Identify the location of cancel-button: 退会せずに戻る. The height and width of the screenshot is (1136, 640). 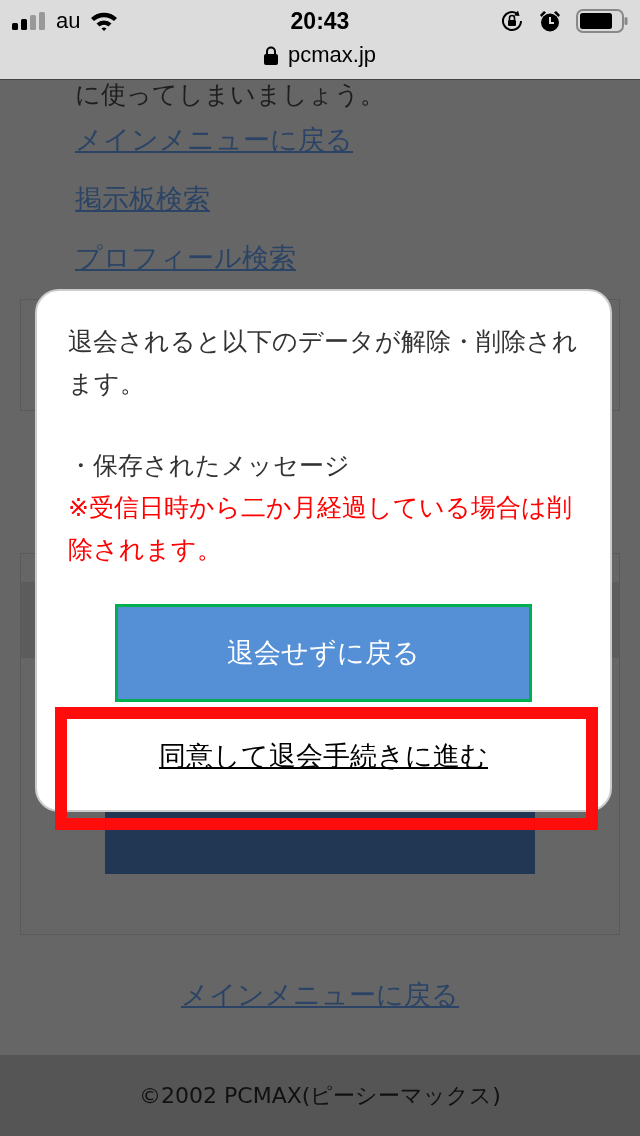
(323, 653).